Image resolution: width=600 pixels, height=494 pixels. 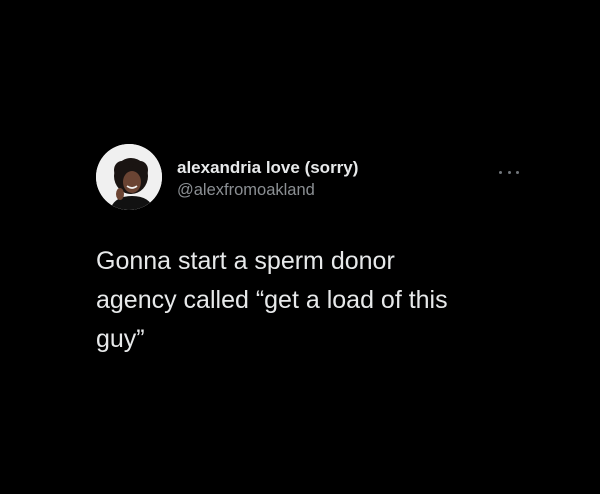 What do you see at coordinates (267, 179) in the screenshot?
I see `author-names: alexandria love (sorry) @alexfromoakland` at bounding box center [267, 179].